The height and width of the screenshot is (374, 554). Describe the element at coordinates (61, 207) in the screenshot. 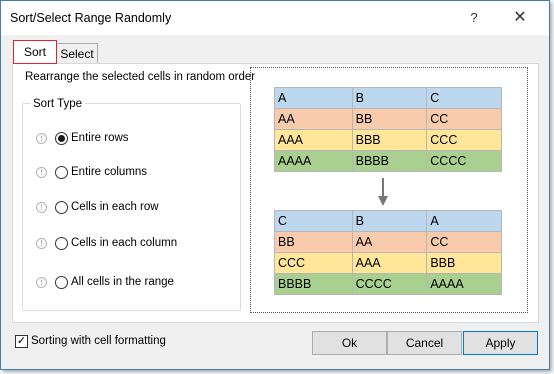

I see `radio-cells-in-each-row` at that location.